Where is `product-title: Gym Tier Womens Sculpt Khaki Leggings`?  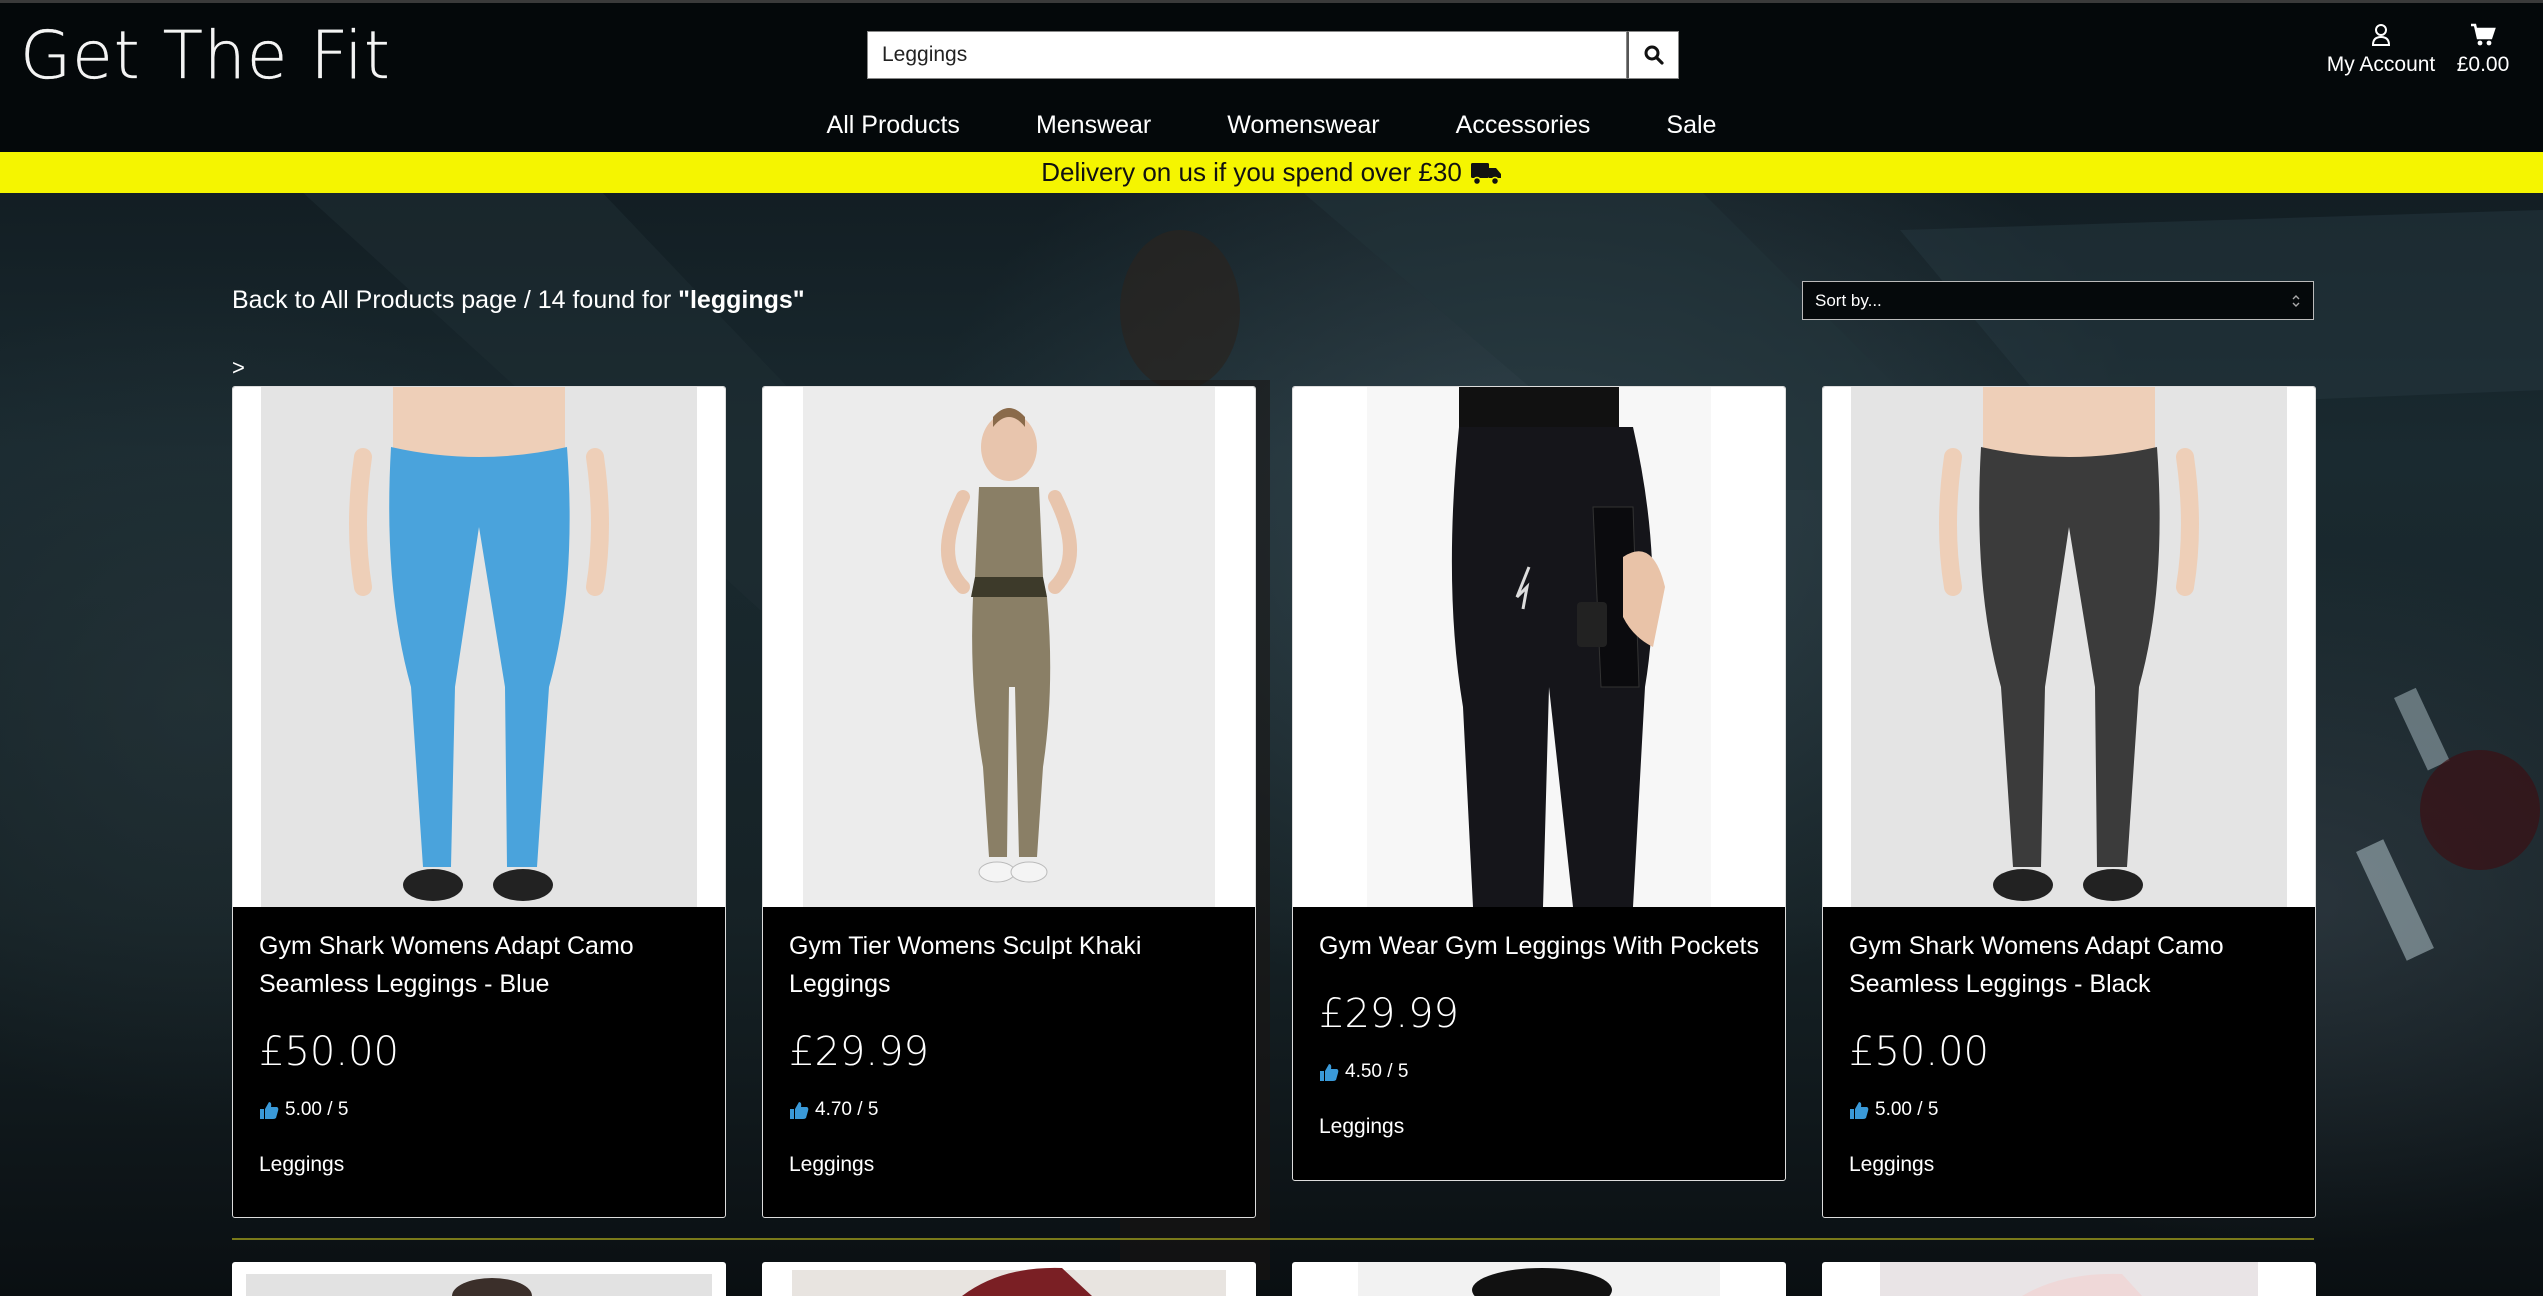
product-title: Gym Tier Womens Sculpt Khaki Leggings is located at coordinates (1009, 955).